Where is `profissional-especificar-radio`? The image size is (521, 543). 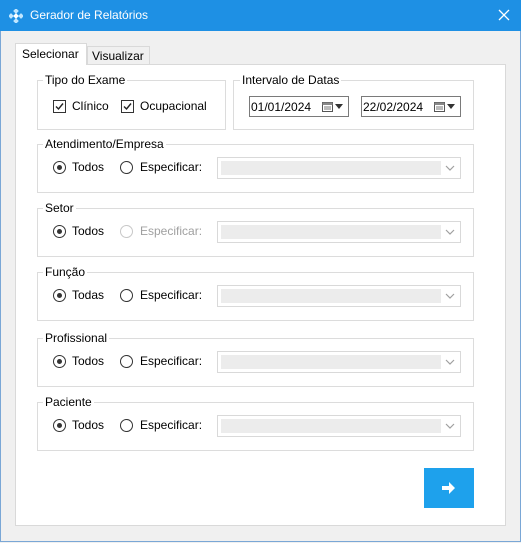
profissional-especificar-radio is located at coordinates (126, 361).